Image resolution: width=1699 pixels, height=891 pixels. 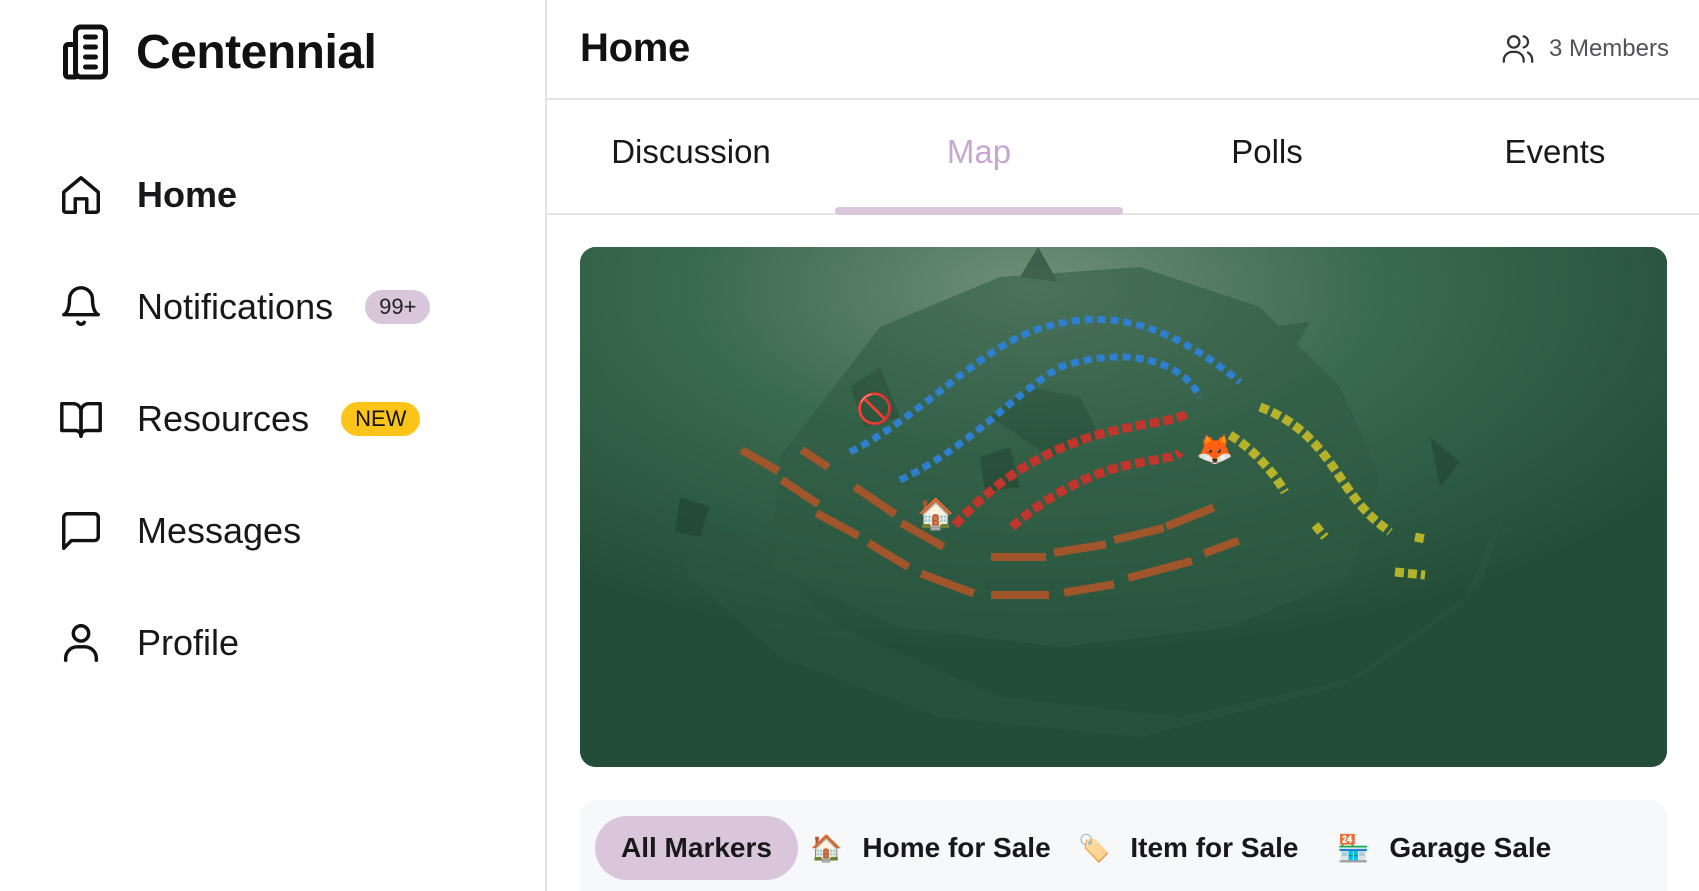 What do you see at coordinates (635, 48) in the screenshot?
I see `page-title: Home` at bounding box center [635, 48].